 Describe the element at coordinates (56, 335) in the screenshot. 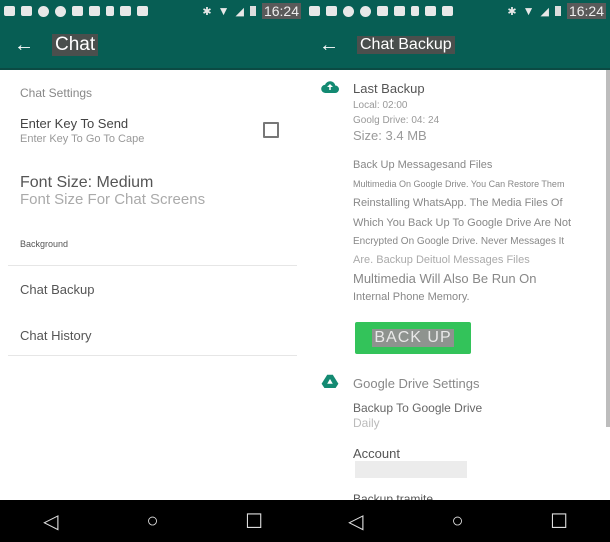

I see `chat-history-setting: Chat History` at that location.